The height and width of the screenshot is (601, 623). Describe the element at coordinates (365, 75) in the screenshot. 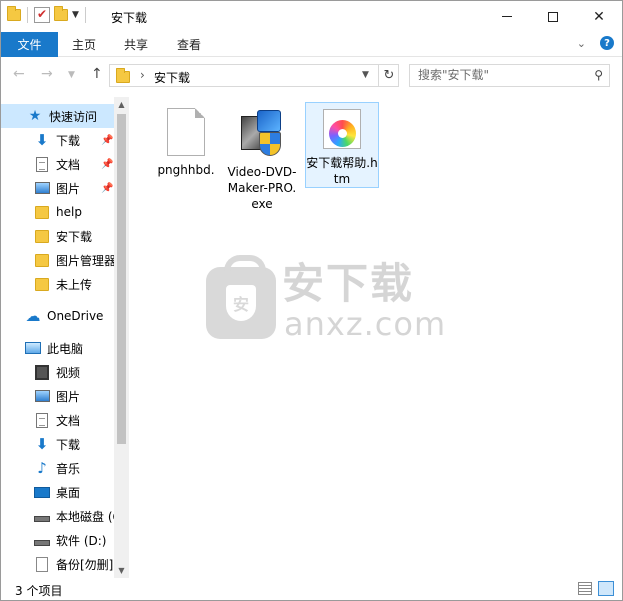

I see `address-dropdown-icon: ▼` at that location.